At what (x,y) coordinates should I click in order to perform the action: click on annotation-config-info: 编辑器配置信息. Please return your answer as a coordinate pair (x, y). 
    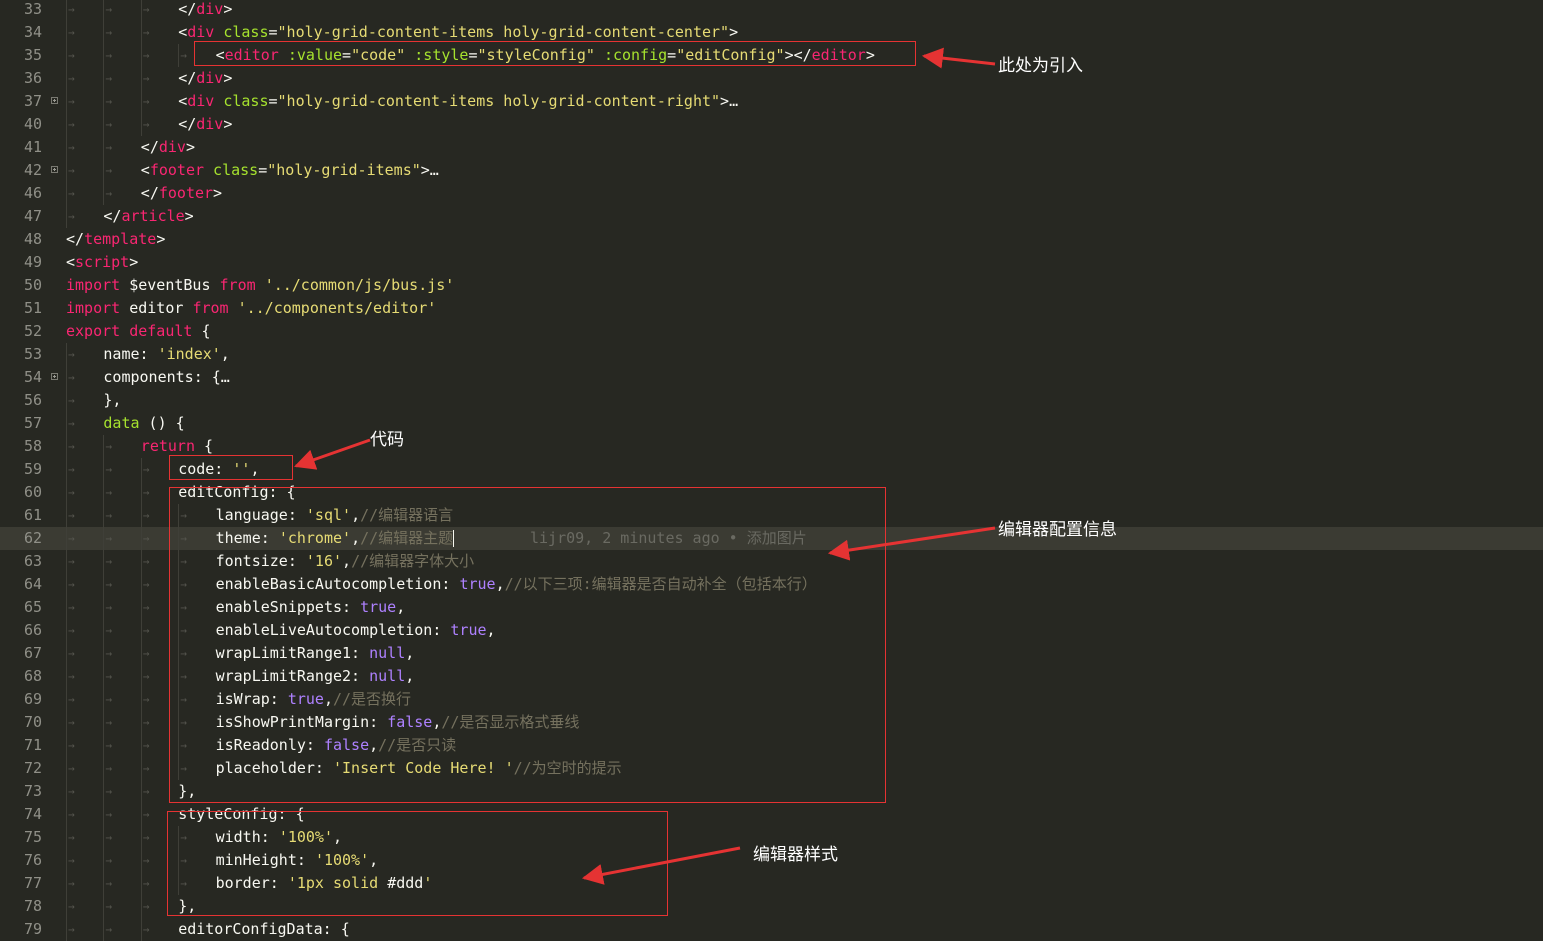
    Looking at the image, I should click on (1057, 530).